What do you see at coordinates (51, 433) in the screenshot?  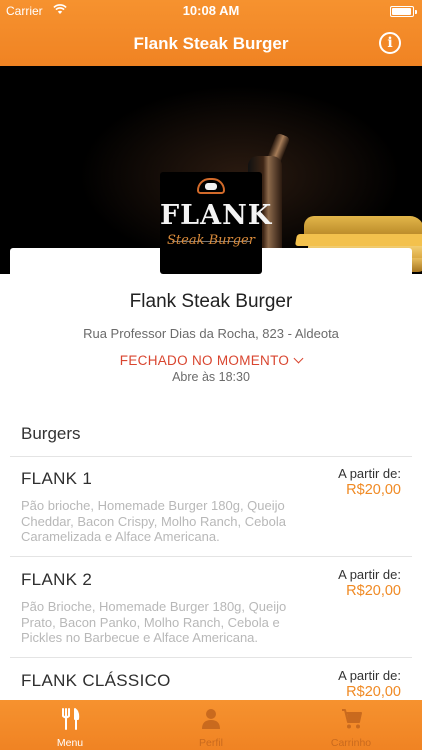 I see `section-title: Burgers` at bounding box center [51, 433].